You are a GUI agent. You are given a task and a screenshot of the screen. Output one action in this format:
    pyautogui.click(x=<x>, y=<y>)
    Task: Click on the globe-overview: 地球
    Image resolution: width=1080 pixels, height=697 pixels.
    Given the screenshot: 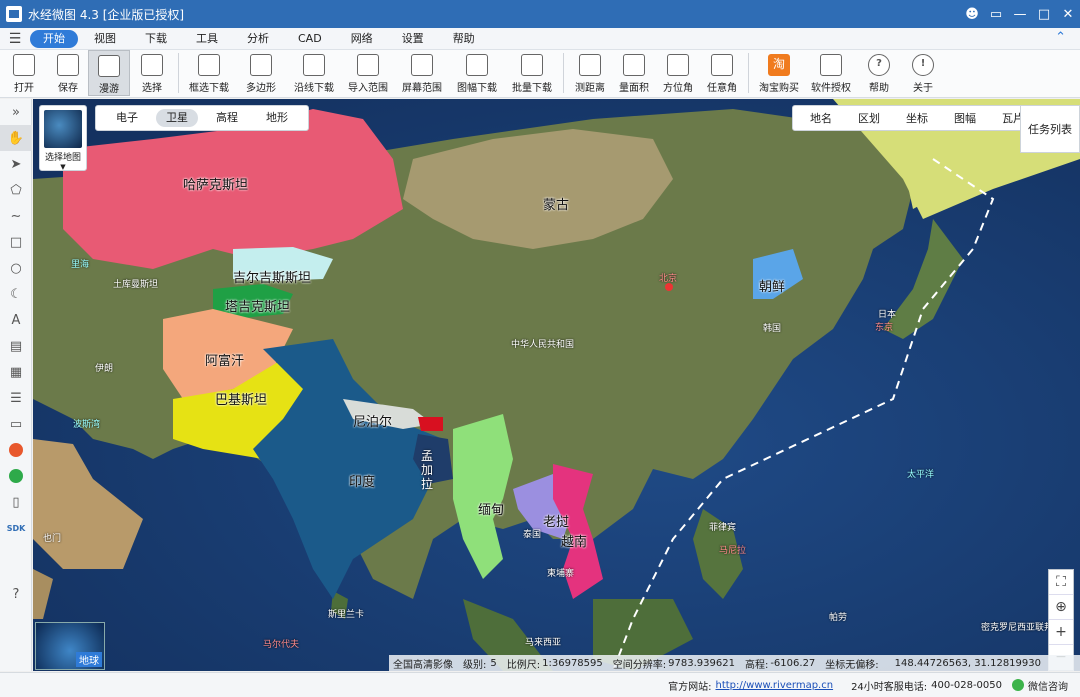 What is the action you would take?
    pyautogui.click(x=70, y=646)
    